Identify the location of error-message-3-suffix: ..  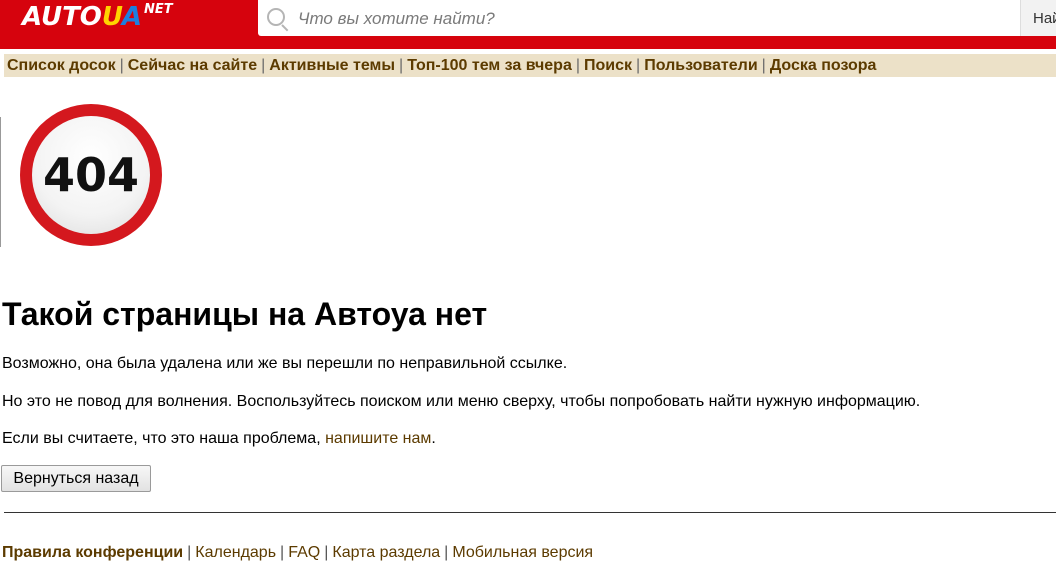
(433, 438).